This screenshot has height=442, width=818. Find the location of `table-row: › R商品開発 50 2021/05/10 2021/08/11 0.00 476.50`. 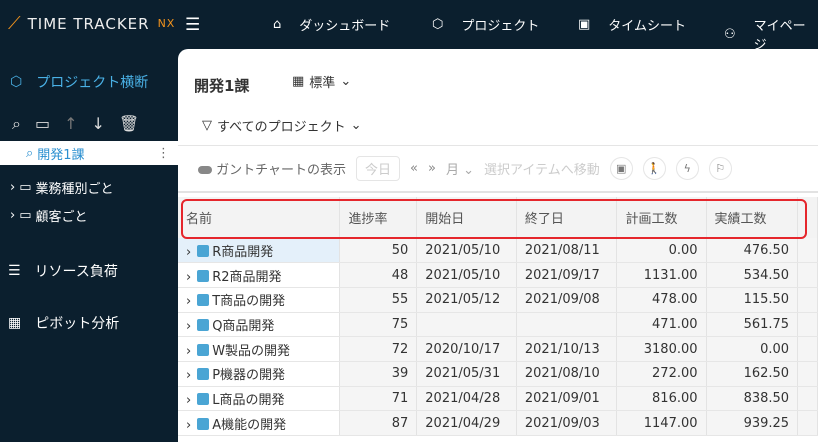

table-row: › R商品開発 50 2021/05/10 2021/08/11 0.00 476.50 is located at coordinates (498, 251).